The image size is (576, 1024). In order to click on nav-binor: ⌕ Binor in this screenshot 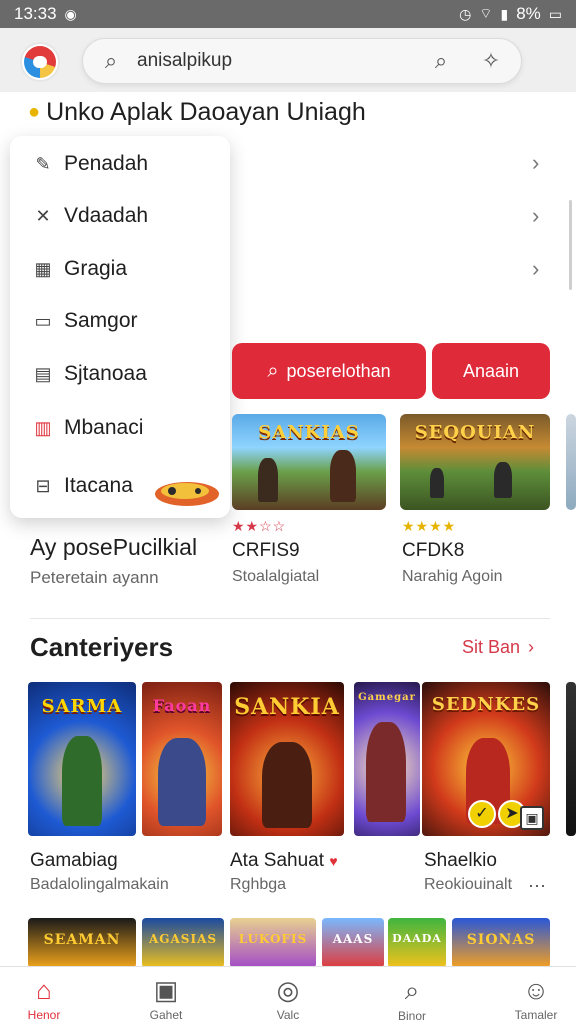, I will do `click(412, 995)`.